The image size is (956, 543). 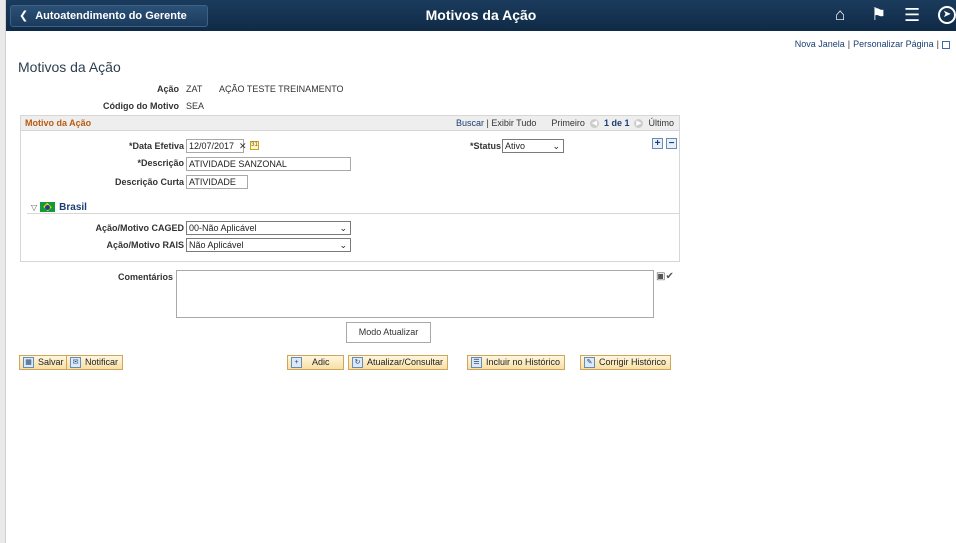 What do you see at coordinates (141, 106) in the screenshot?
I see `codigo-motivo-label: Código do Motivo` at bounding box center [141, 106].